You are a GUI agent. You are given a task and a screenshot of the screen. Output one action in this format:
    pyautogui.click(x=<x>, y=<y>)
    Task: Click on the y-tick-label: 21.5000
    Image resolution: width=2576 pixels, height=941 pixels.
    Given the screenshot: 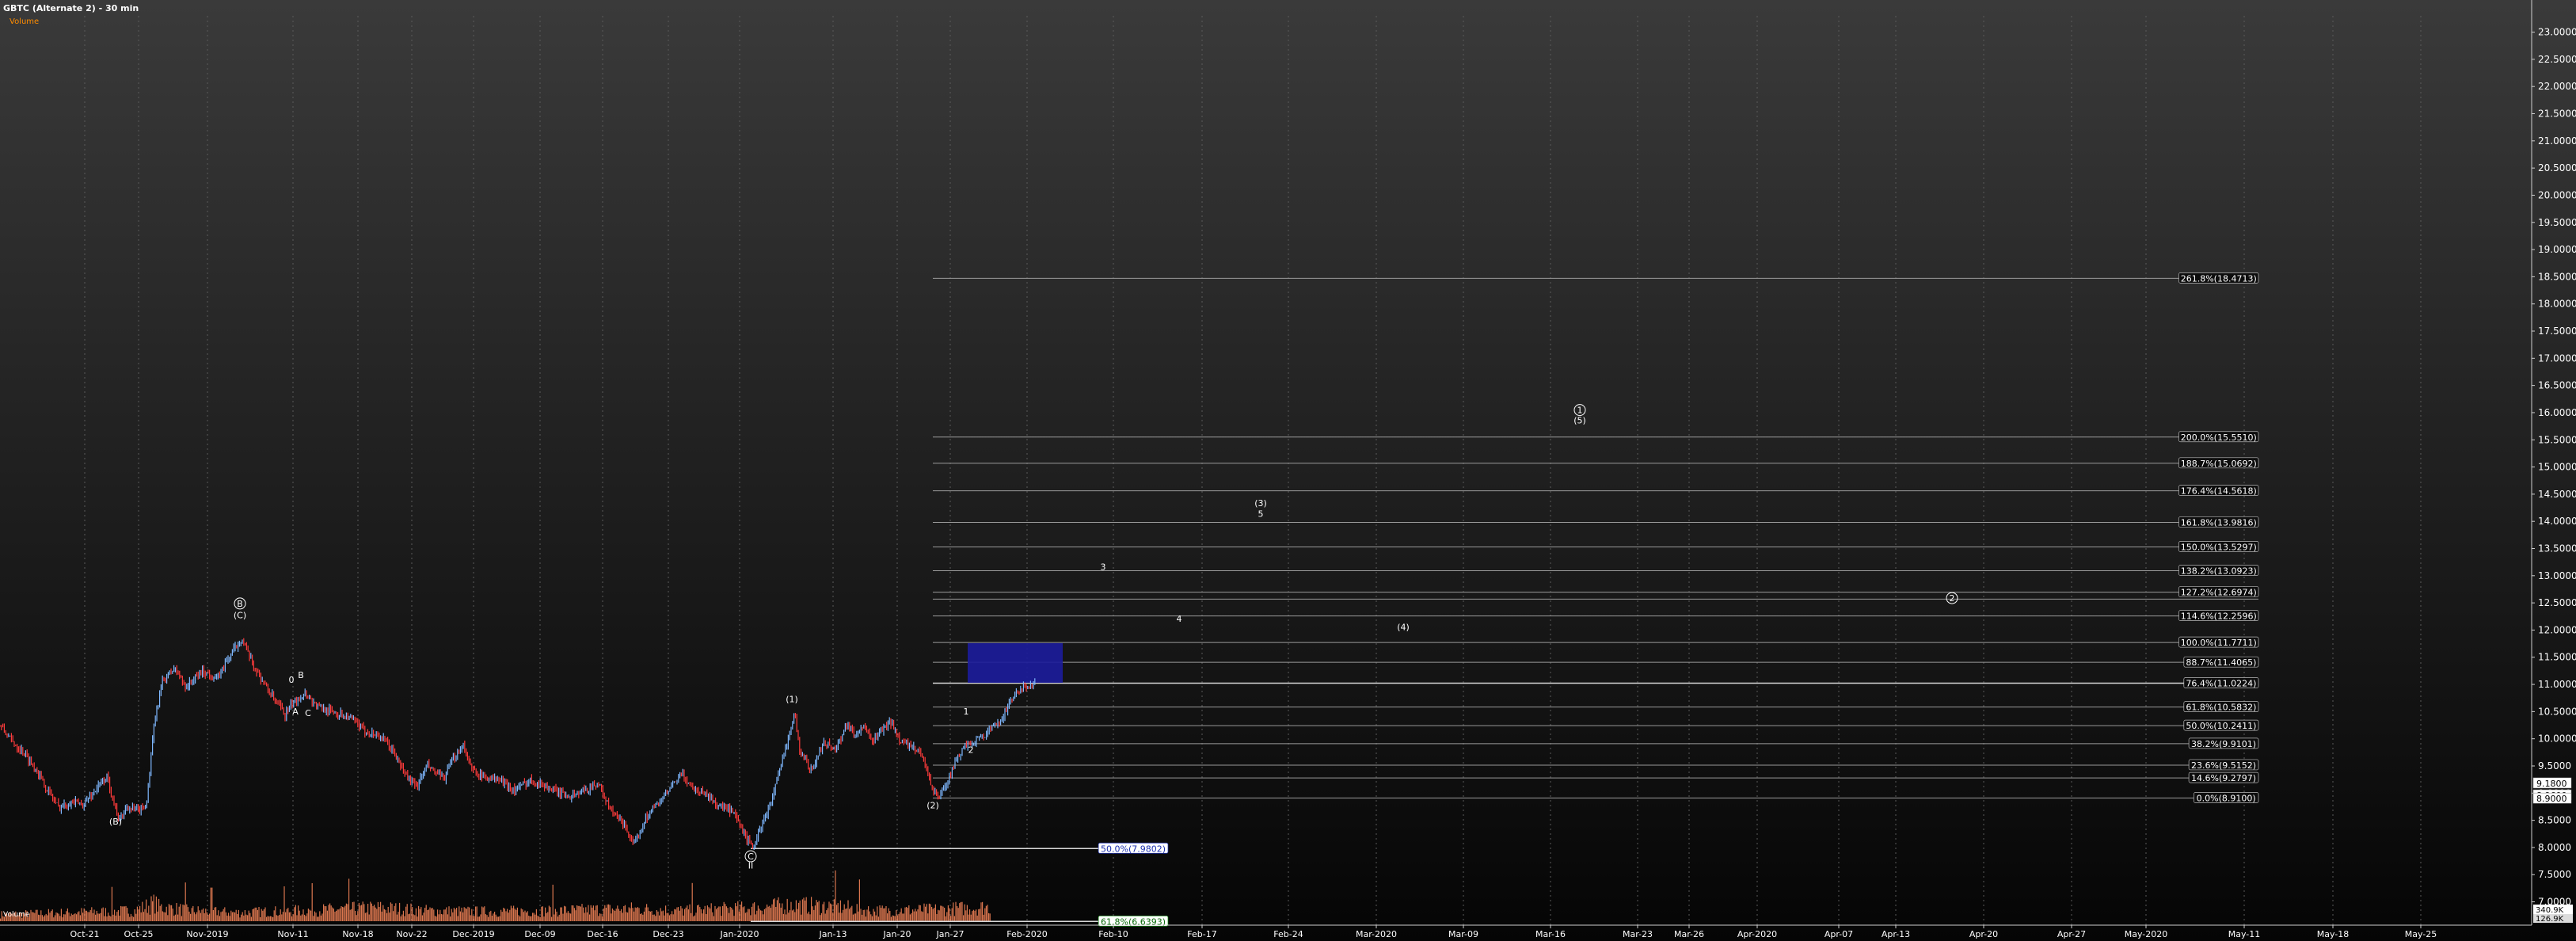 What is the action you would take?
    pyautogui.click(x=2557, y=114)
    